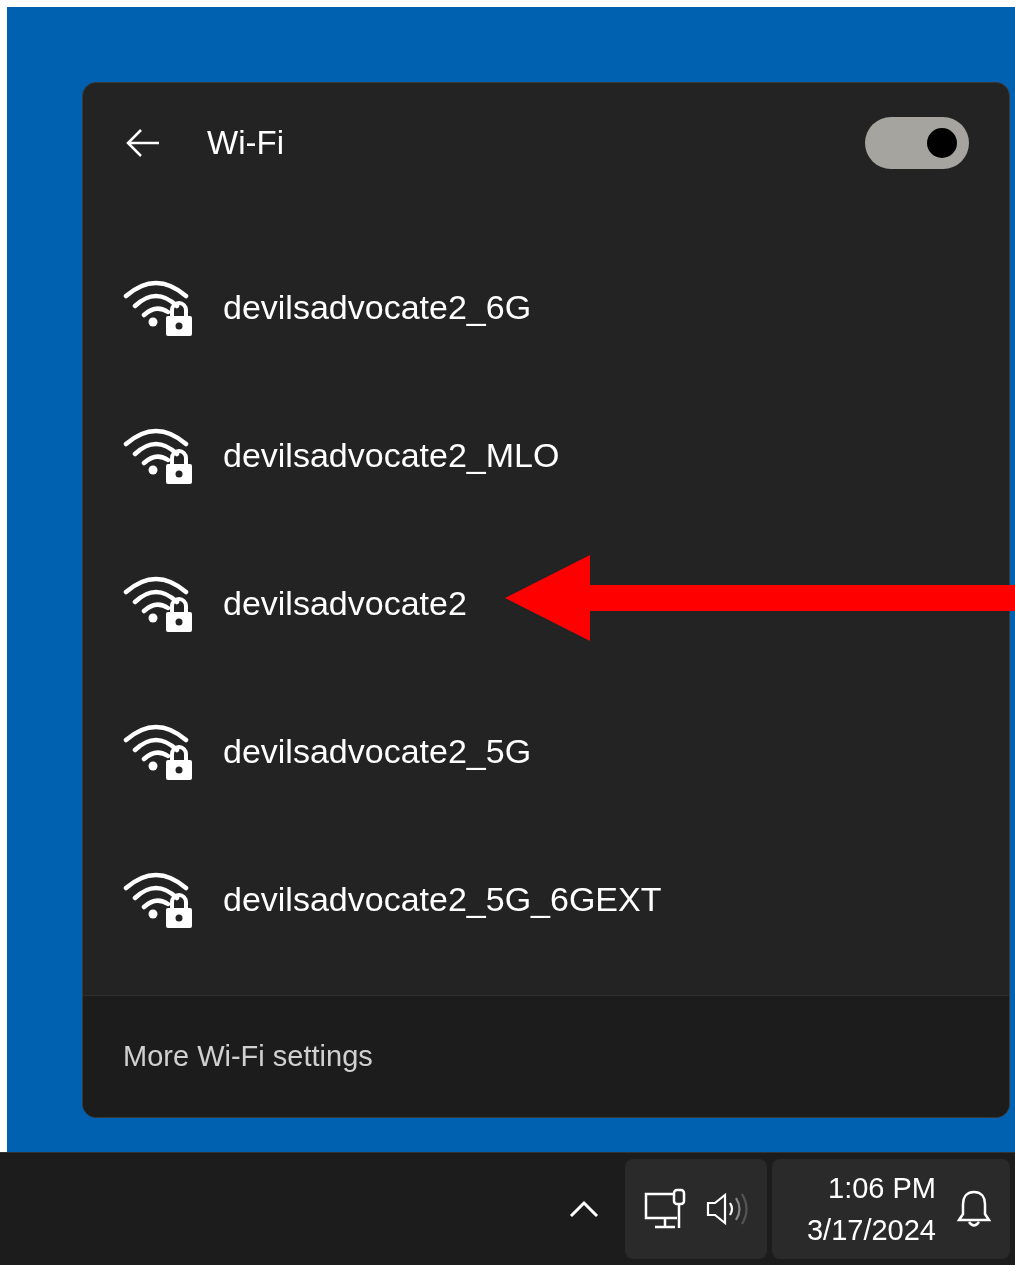 The image size is (1015, 1265). I want to click on network-item: devilsadvocate2_5G_6GEXT, so click(546, 899).